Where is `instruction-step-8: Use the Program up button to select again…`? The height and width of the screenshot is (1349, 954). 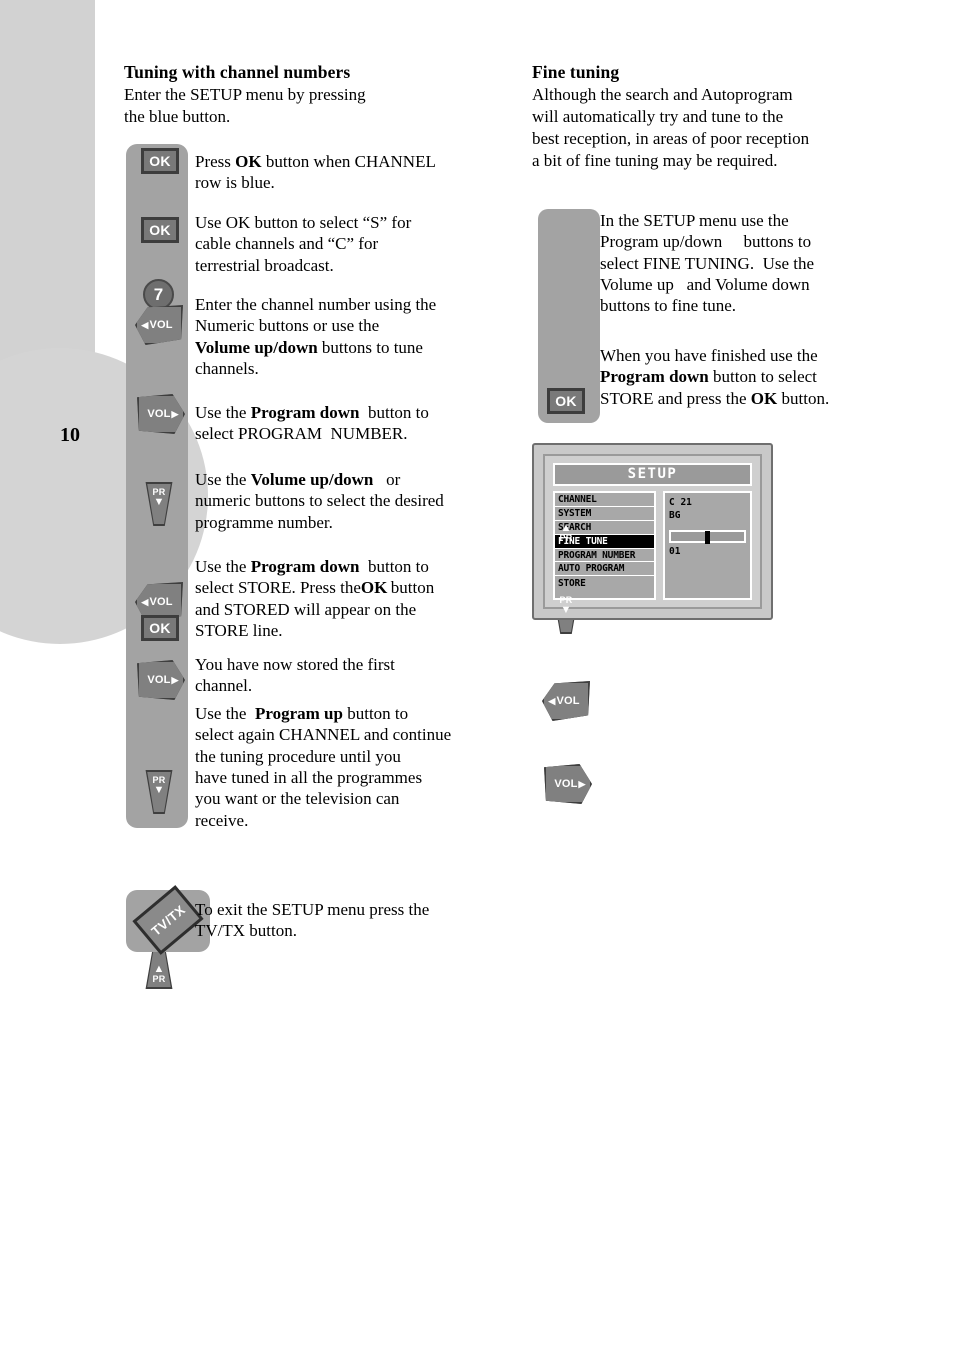 instruction-step-8: Use the Program up button to select again… is located at coordinates (323, 767).